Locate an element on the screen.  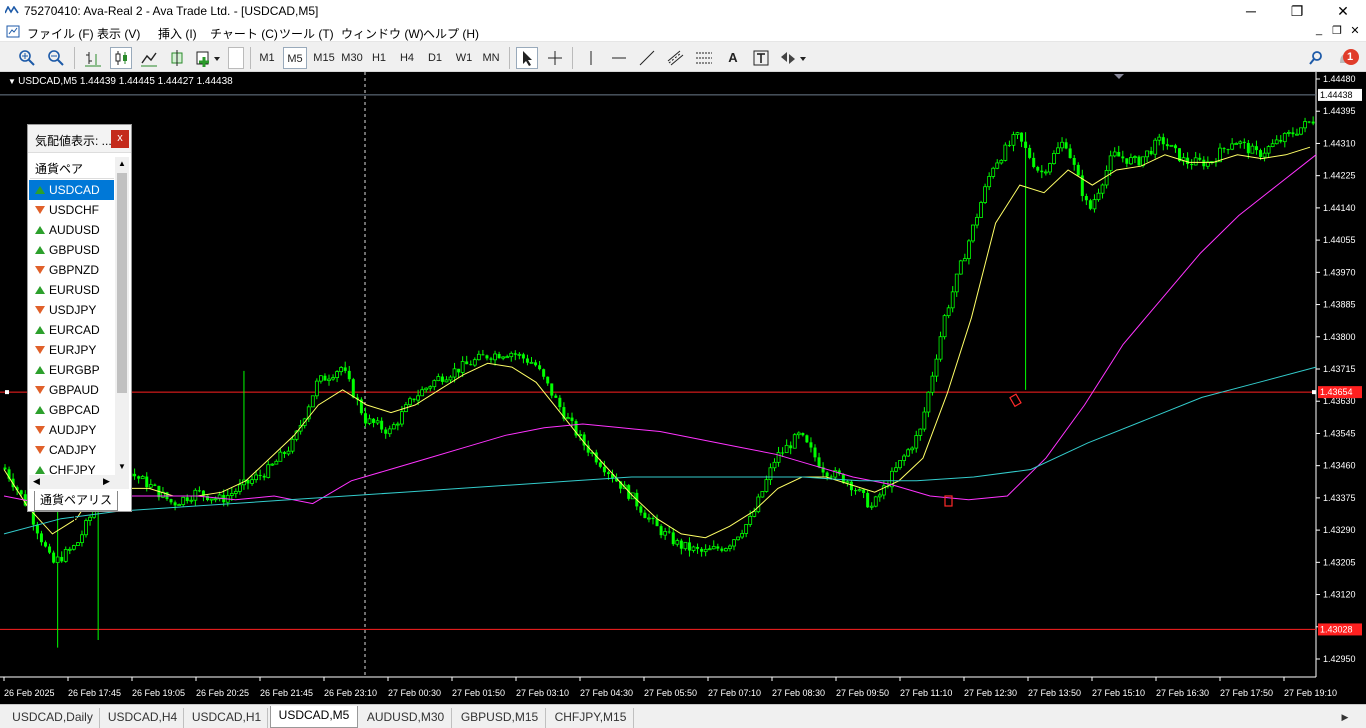
scroll-up-icon: ▲ is located at coordinates (122, 164).